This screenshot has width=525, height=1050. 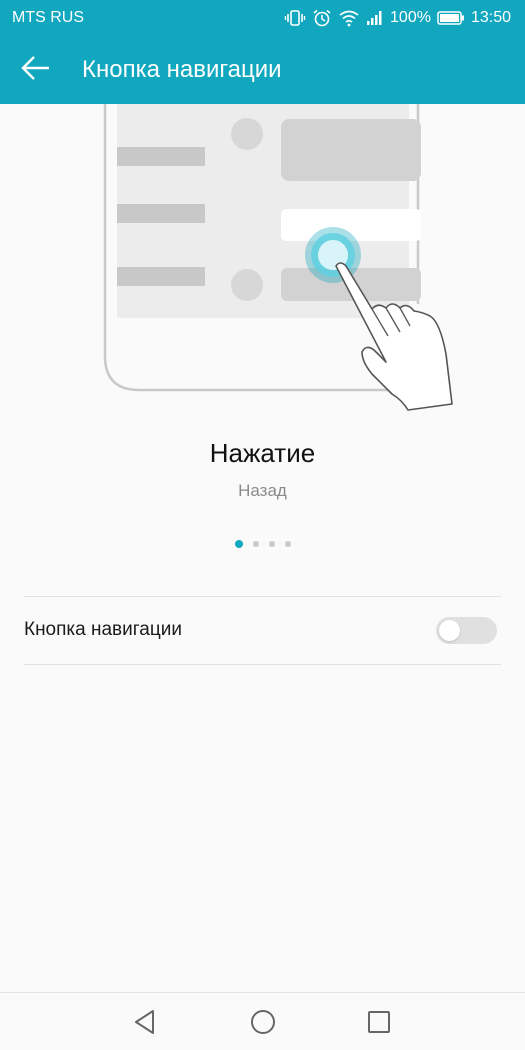 I want to click on page-indicator, so click(x=262, y=544).